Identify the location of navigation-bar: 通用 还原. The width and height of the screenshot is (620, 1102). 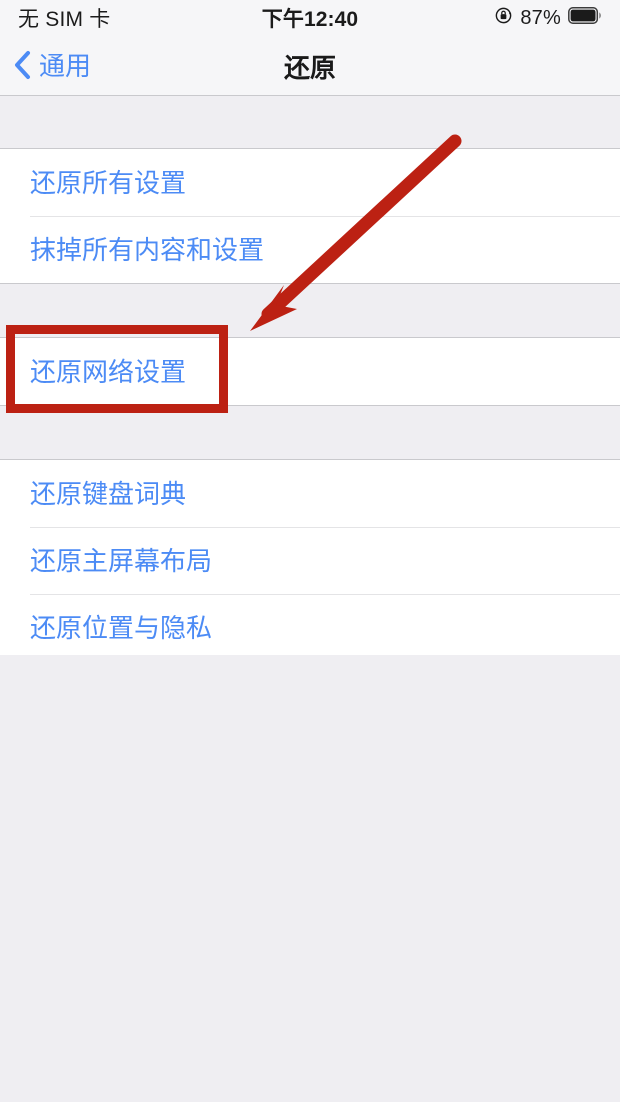
(310, 66).